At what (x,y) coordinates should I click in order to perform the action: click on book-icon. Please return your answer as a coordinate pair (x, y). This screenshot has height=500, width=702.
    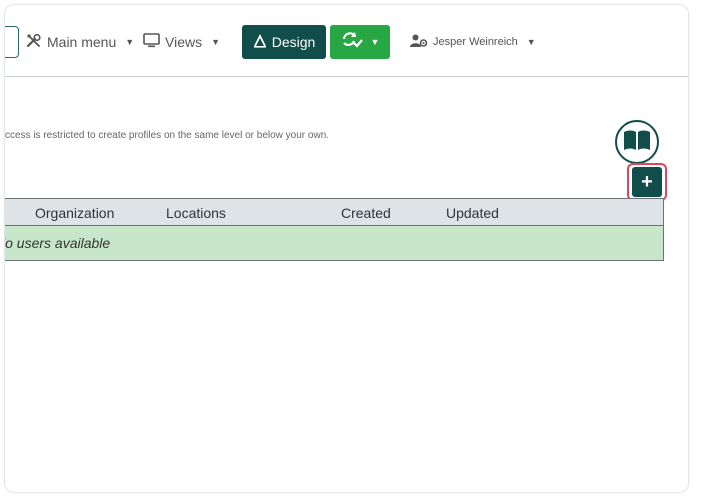
    Looking at the image, I should click on (637, 142).